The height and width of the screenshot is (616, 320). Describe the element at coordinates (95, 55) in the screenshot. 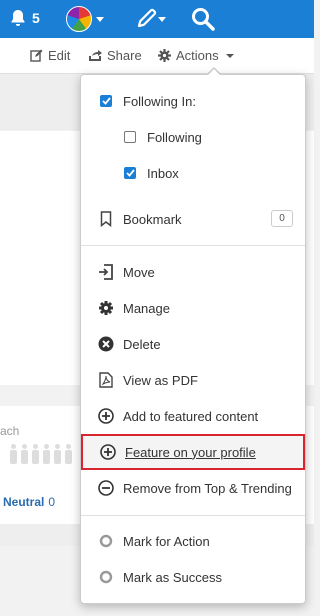

I see `share-icon` at that location.